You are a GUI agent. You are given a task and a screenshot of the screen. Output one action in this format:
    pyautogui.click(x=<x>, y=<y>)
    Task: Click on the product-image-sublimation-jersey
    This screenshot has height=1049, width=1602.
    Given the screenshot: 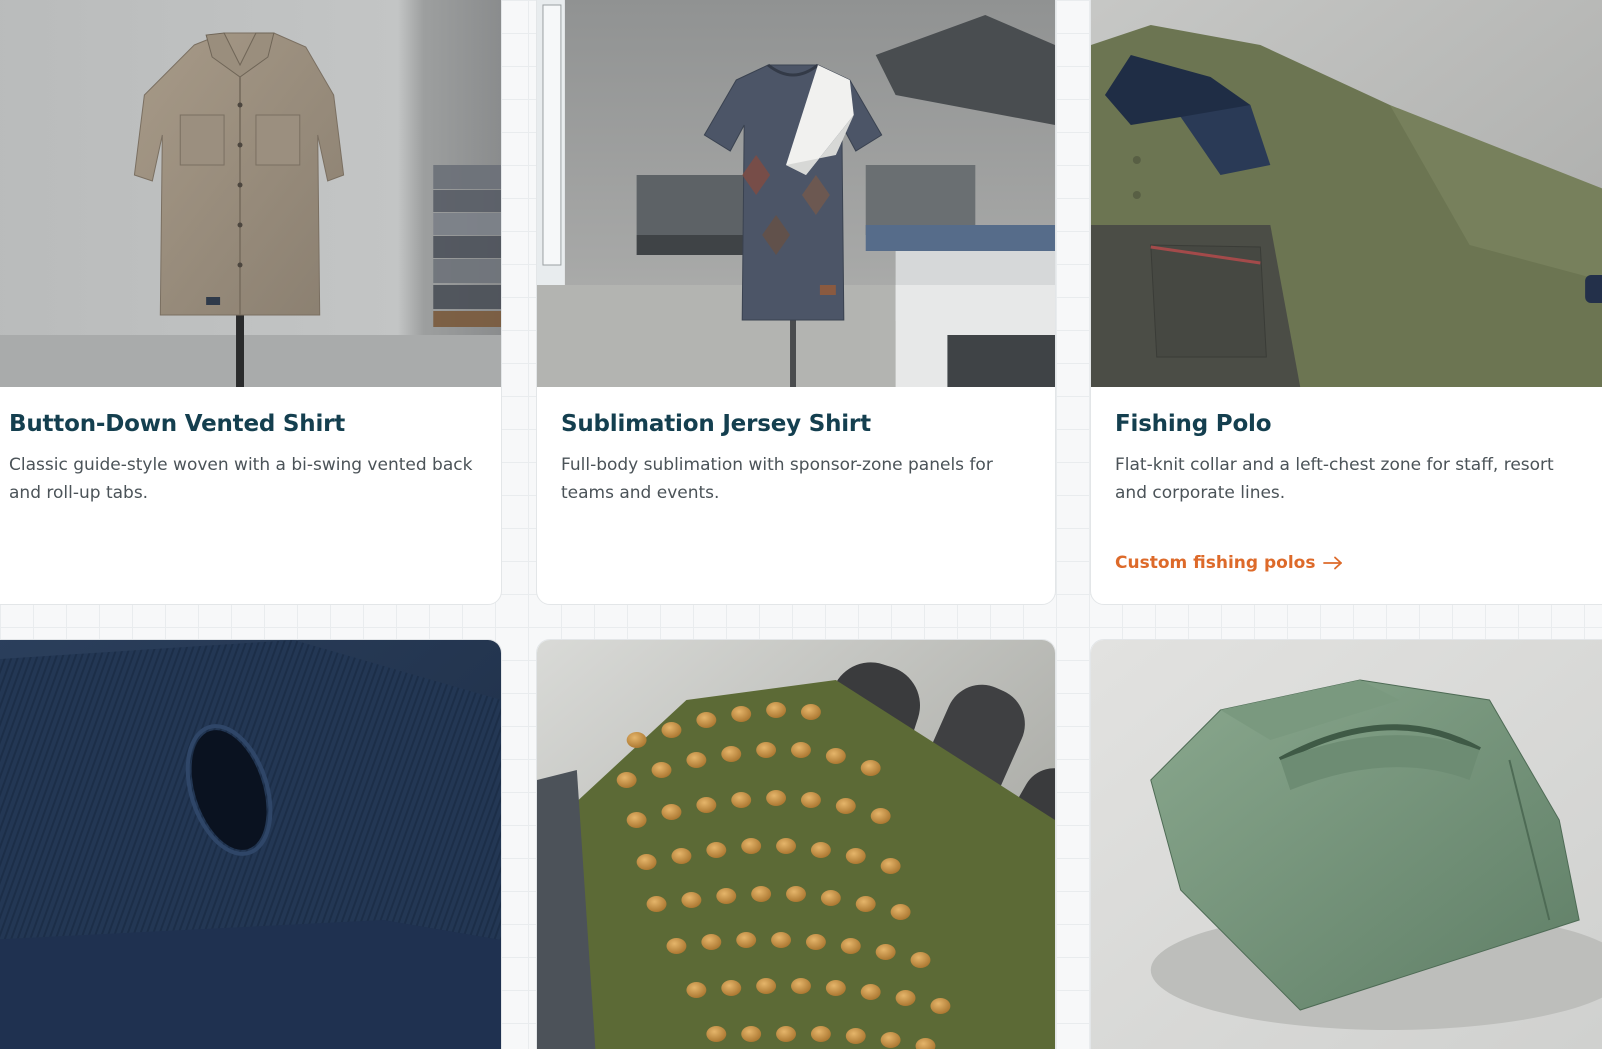 What is the action you would take?
    pyautogui.click(x=796, y=193)
    